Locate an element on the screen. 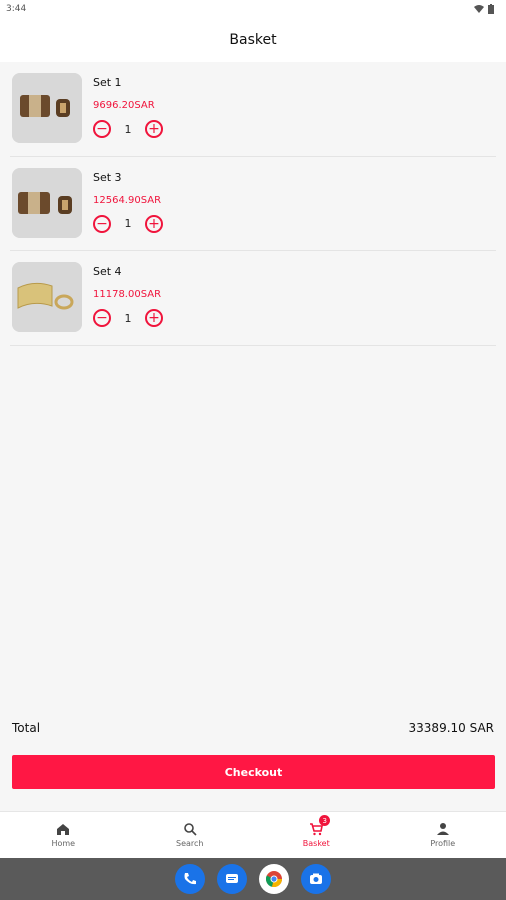 This screenshot has height=900, width=506. list-item: Set 3 12564.90SAR − 1 + is located at coordinates (253, 204).